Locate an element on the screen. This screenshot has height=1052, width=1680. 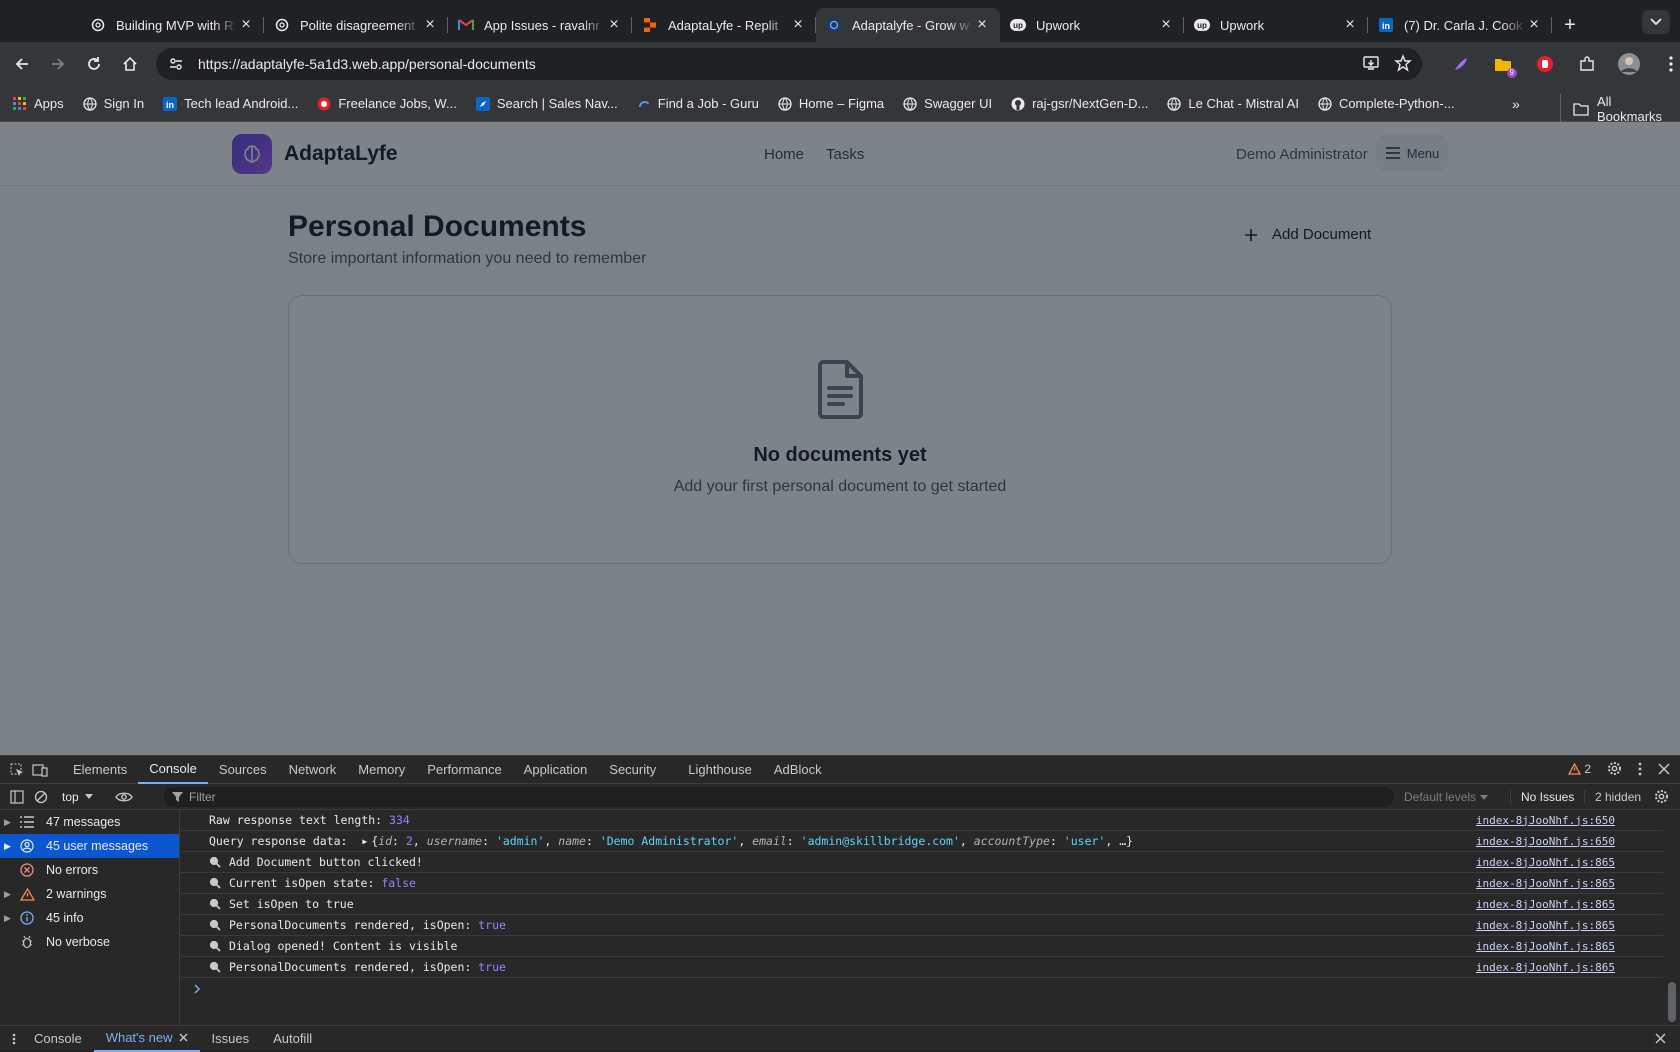
warnings-counter: 2 is located at coordinates (1579, 769).